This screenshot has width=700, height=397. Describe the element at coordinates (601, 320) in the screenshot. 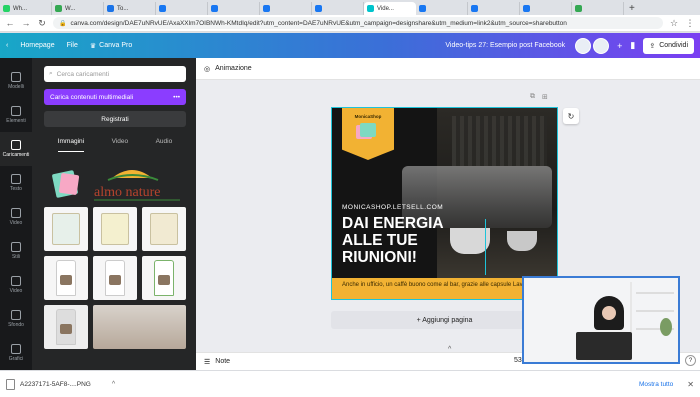

I see `webcam-overlay` at that location.